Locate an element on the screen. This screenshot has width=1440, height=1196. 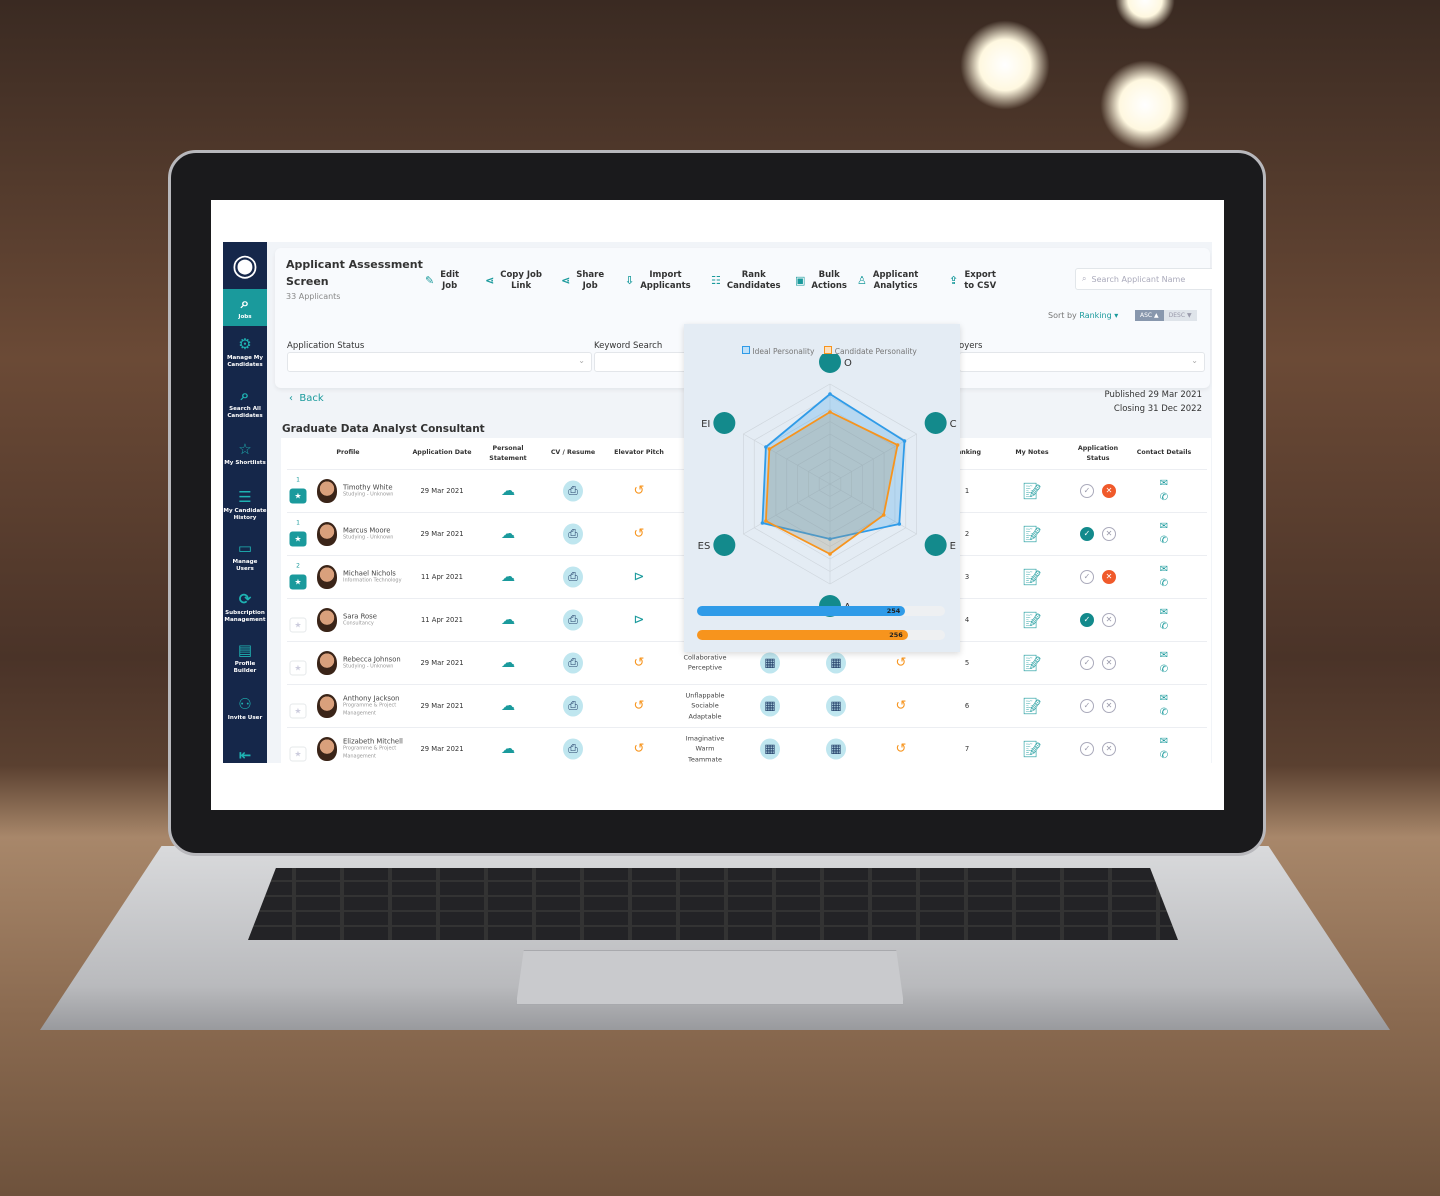
applicant-name: Rebecca Johnson is located at coordinates (378, 659).